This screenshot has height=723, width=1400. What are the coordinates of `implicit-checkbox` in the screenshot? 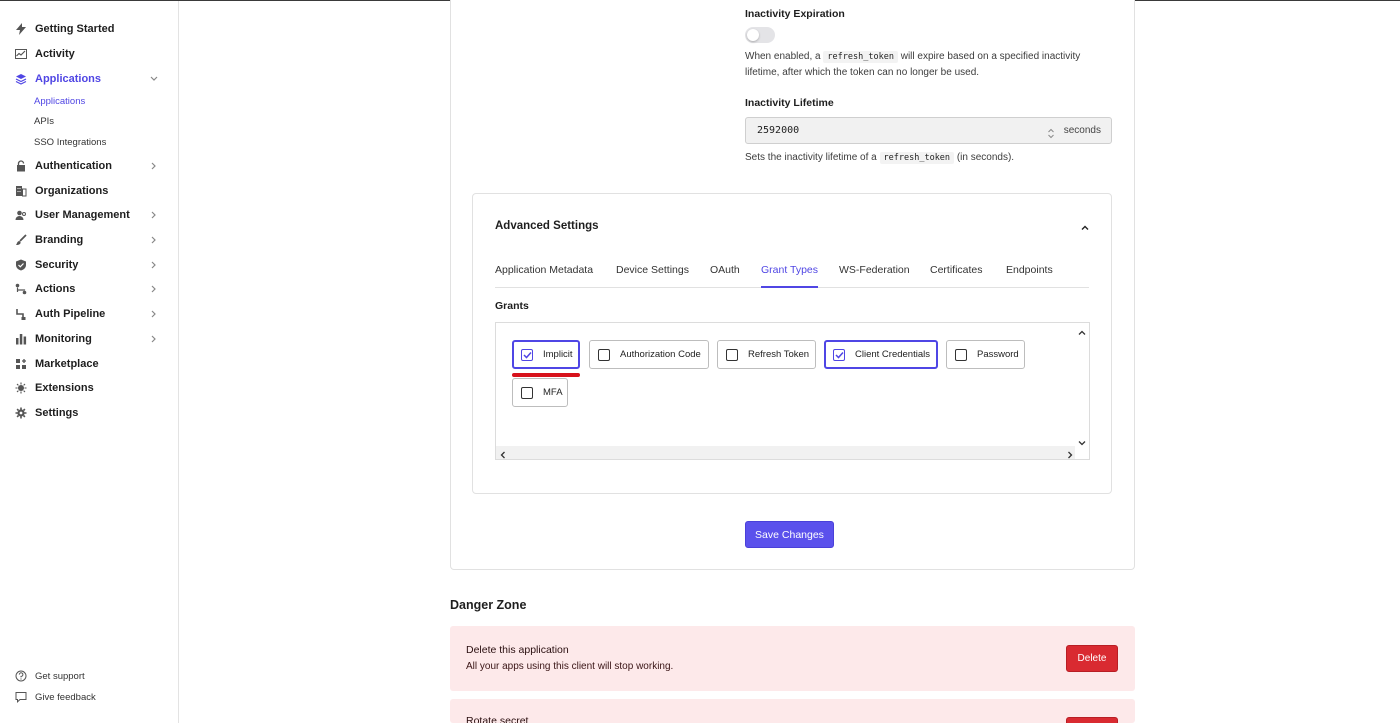 It's located at (527, 354).